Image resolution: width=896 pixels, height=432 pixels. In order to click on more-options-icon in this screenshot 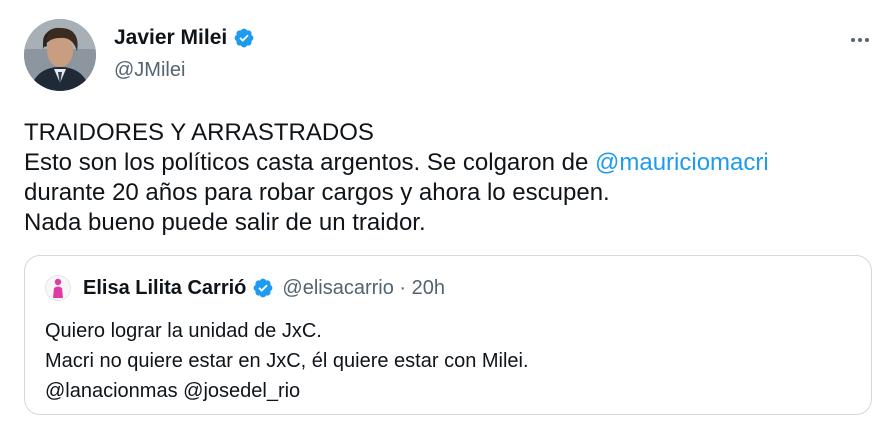, I will do `click(860, 40)`.